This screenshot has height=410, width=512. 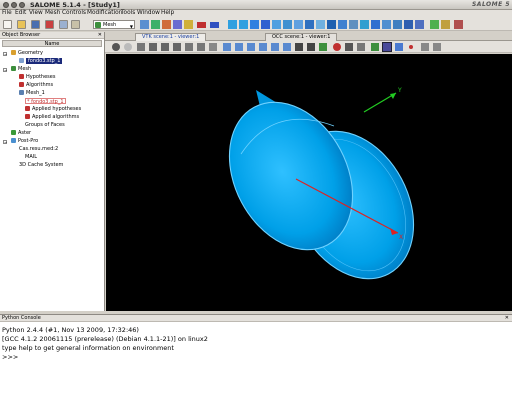 What do you see at coordinates (21, 69) in the screenshot?
I see `tree-item-mesh: Mesh` at bounding box center [21, 69].